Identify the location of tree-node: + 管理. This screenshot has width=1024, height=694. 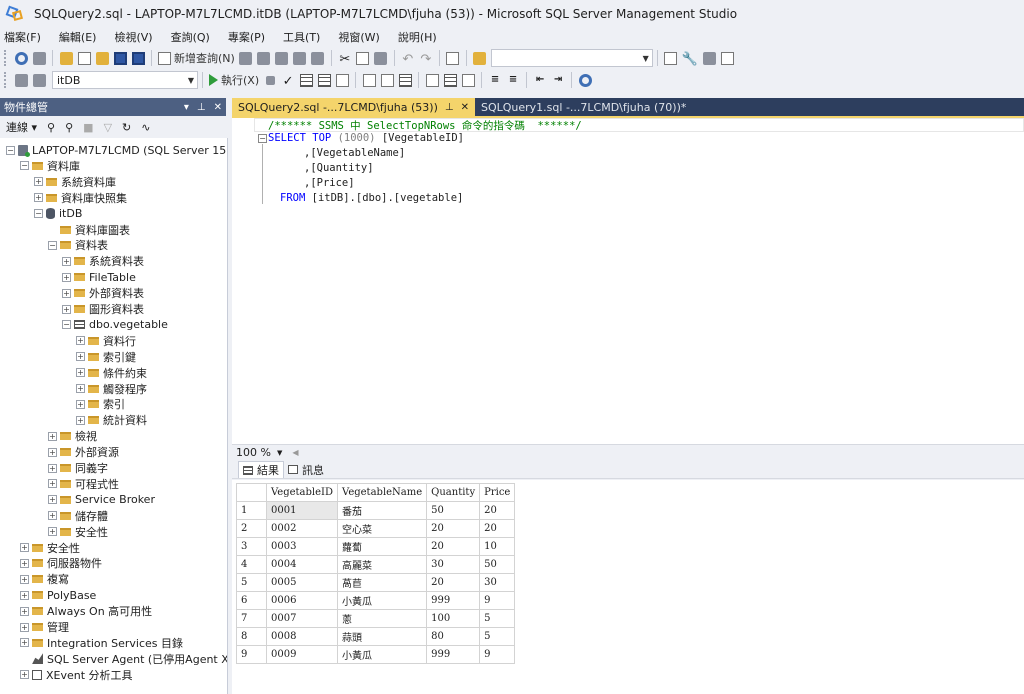
(113, 627).